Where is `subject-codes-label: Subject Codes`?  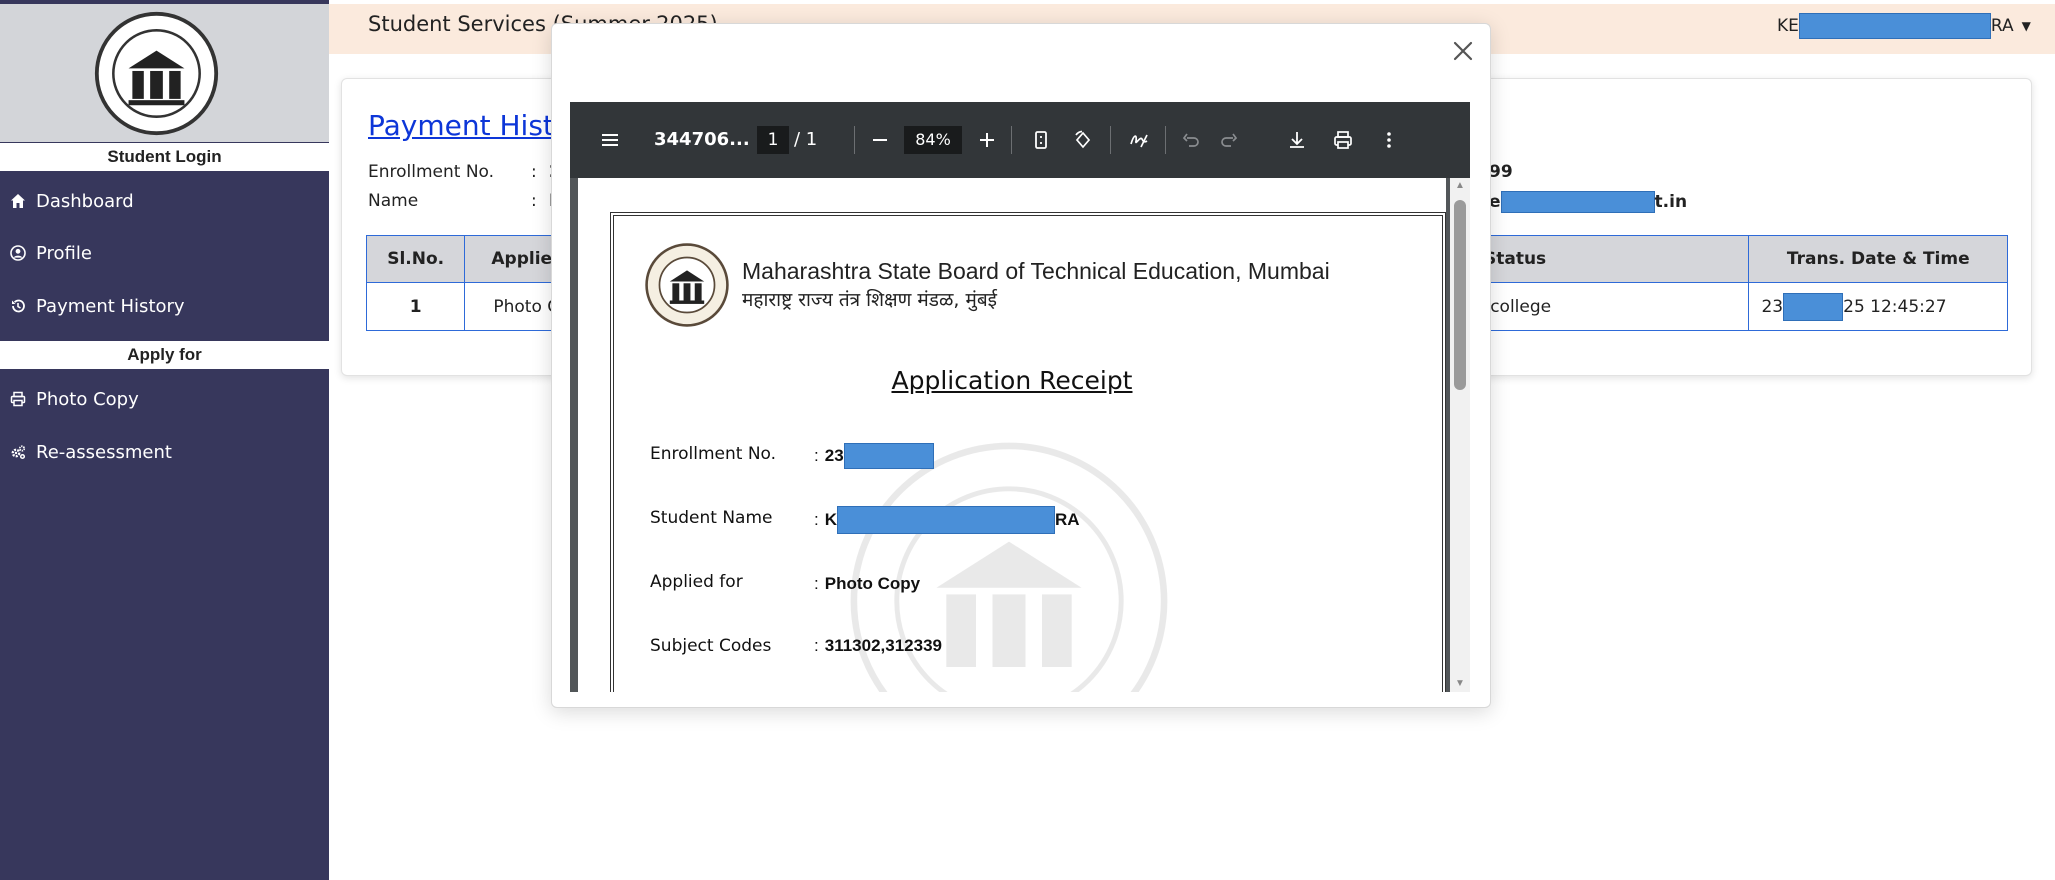 subject-codes-label: Subject Codes is located at coordinates (711, 646).